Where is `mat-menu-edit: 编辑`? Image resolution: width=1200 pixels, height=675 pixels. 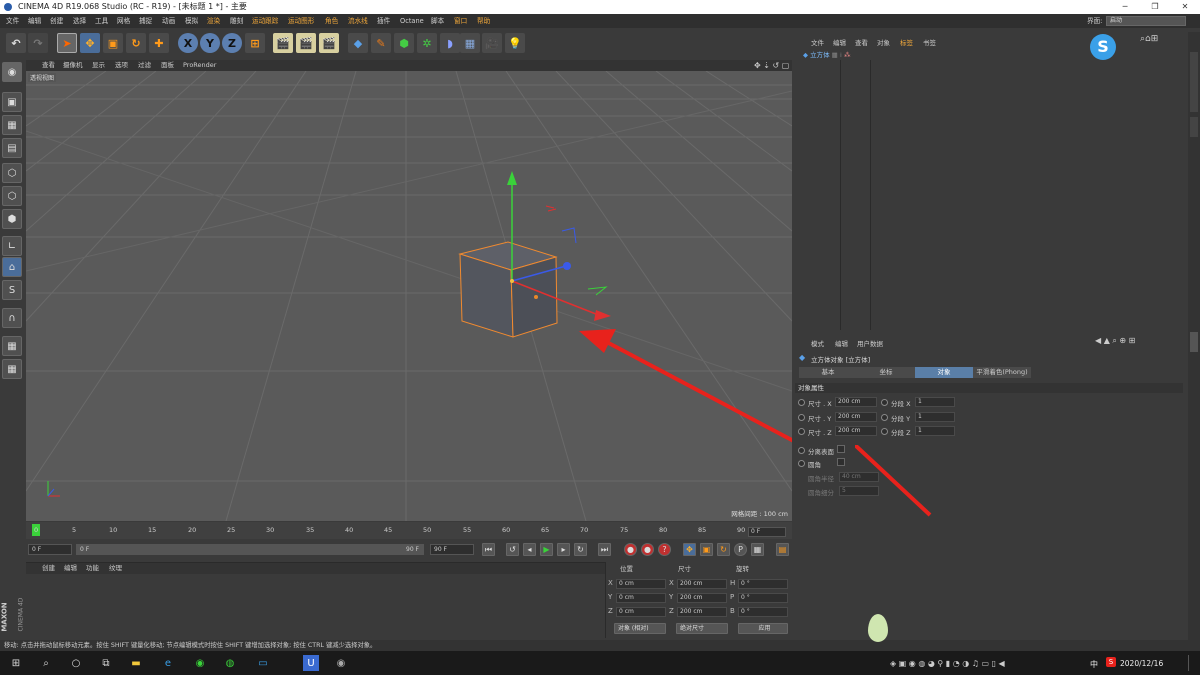
mat-menu-edit: 编辑 is located at coordinates (70, 568).